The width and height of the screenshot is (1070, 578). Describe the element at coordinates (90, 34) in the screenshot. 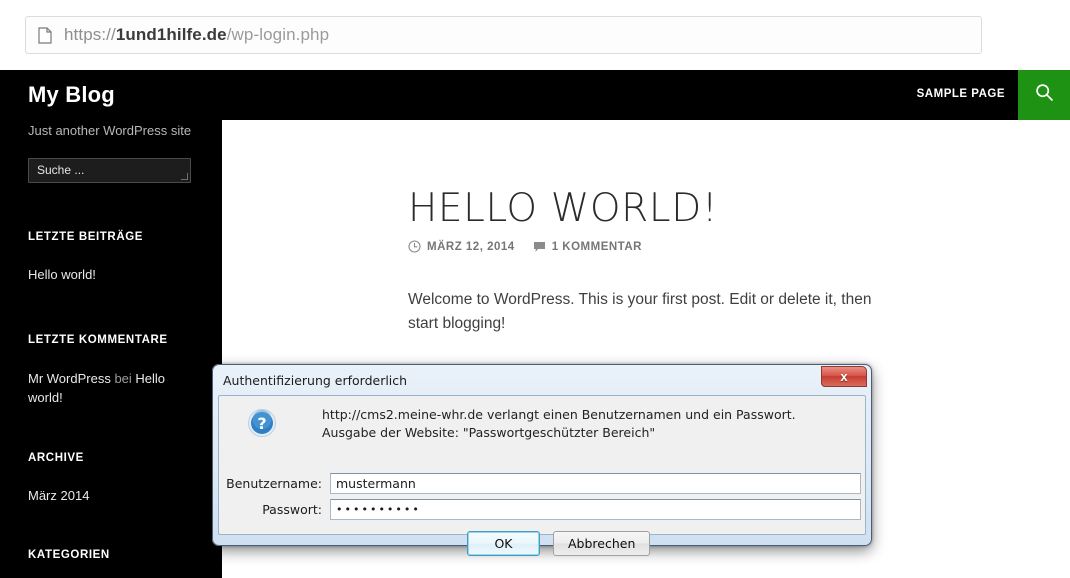

I see `url-scheme: https://` at that location.